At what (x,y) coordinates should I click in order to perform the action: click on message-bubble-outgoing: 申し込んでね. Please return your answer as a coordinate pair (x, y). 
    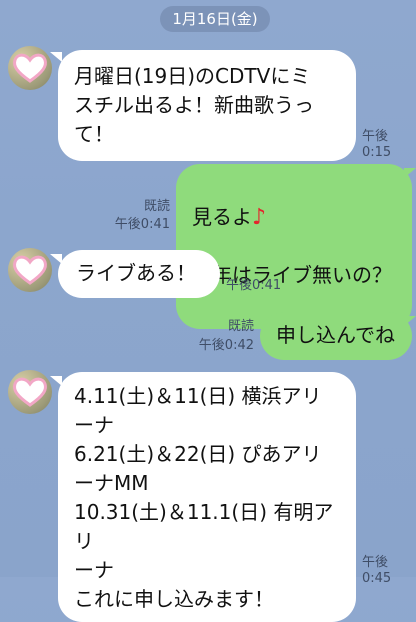
    Looking at the image, I should click on (336, 336).